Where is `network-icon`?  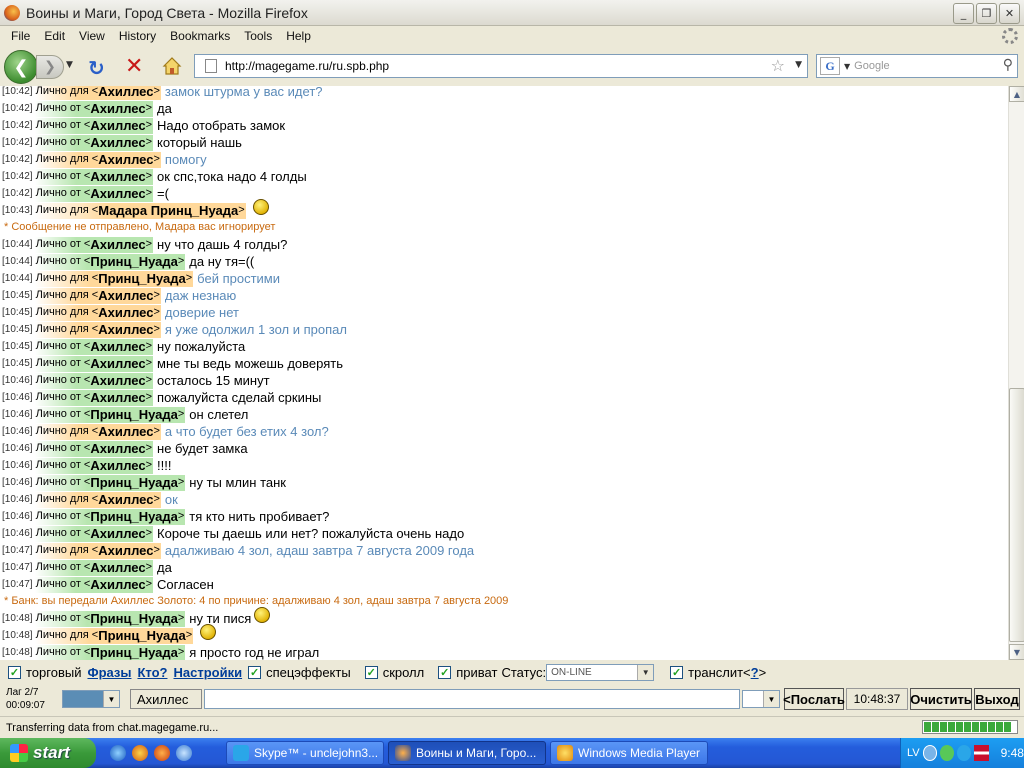 network-icon is located at coordinates (947, 753).